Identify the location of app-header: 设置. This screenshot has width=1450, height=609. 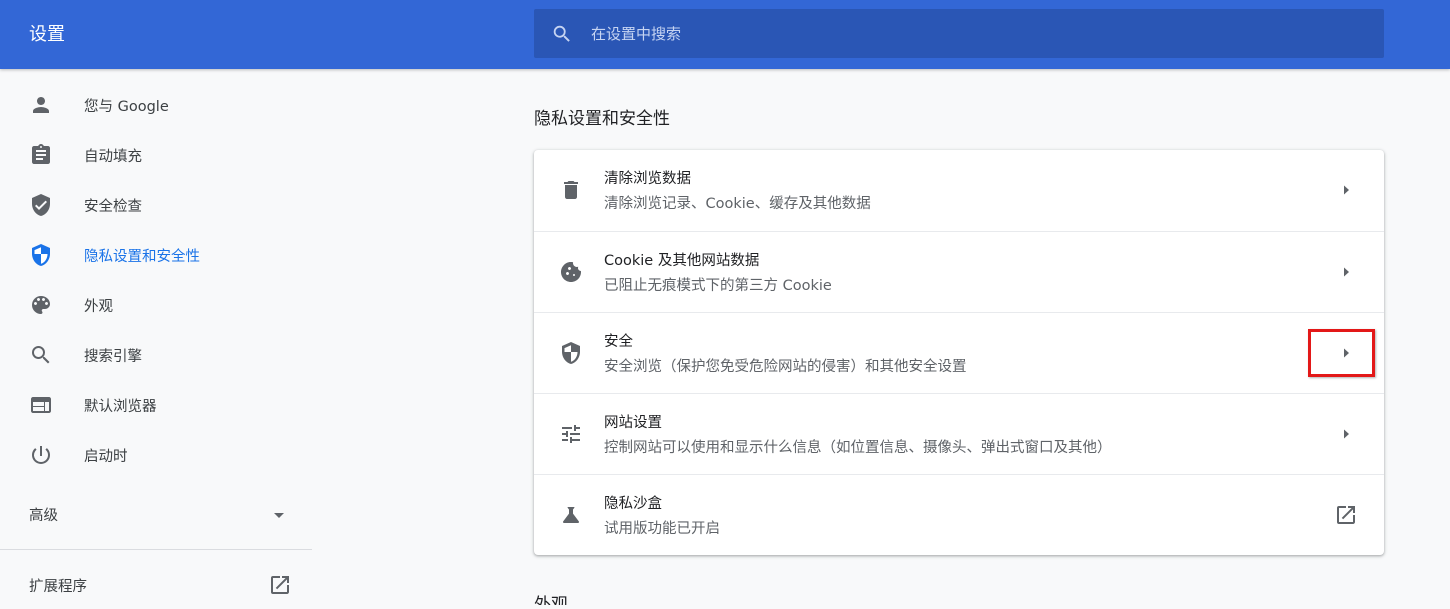
(725, 34).